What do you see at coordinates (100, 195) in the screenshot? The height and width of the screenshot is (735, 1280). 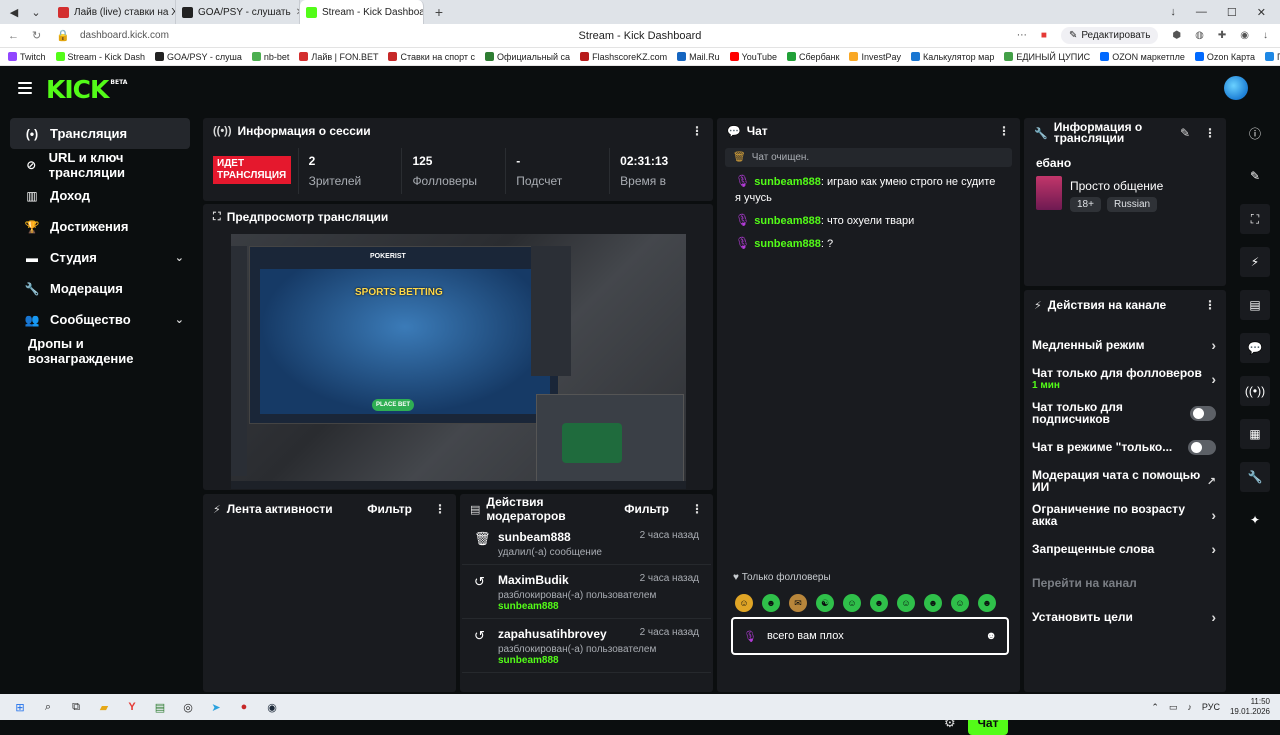 I see `sidebar-item: ▥ Доход` at bounding box center [100, 195].